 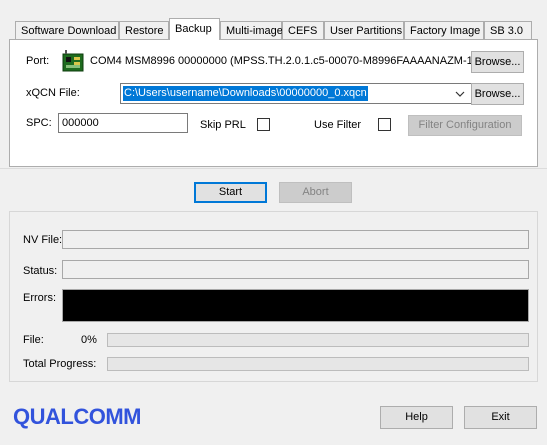 I want to click on spc-label: SPC:, so click(x=39, y=123).